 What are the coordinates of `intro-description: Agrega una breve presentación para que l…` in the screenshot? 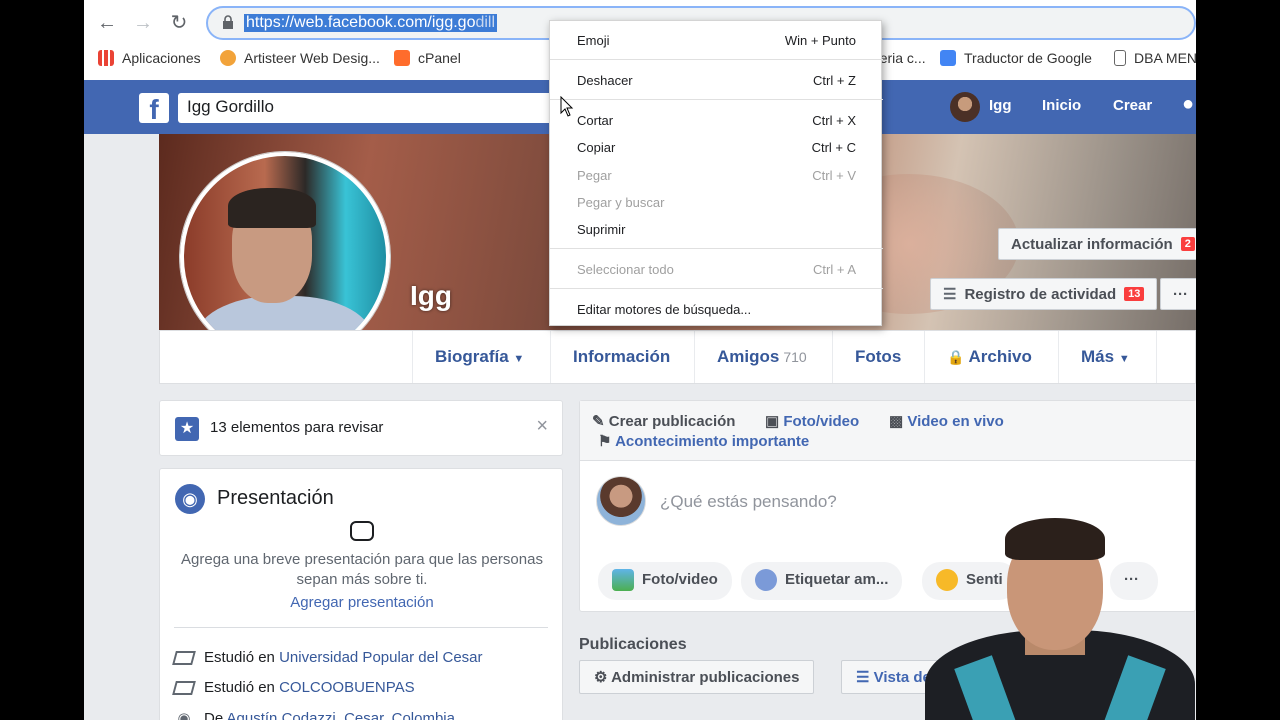 It's located at (362, 569).